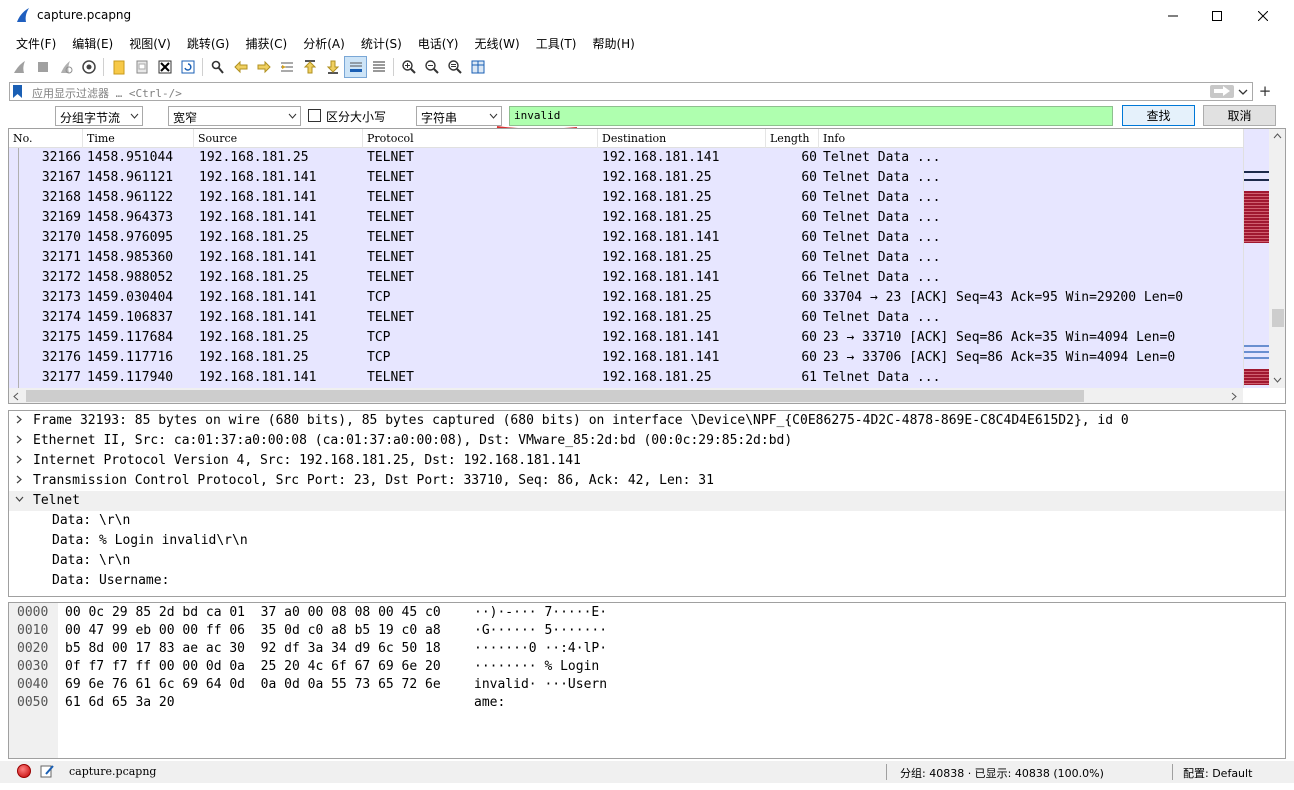  I want to click on resize-columns-button, so click(477, 67).